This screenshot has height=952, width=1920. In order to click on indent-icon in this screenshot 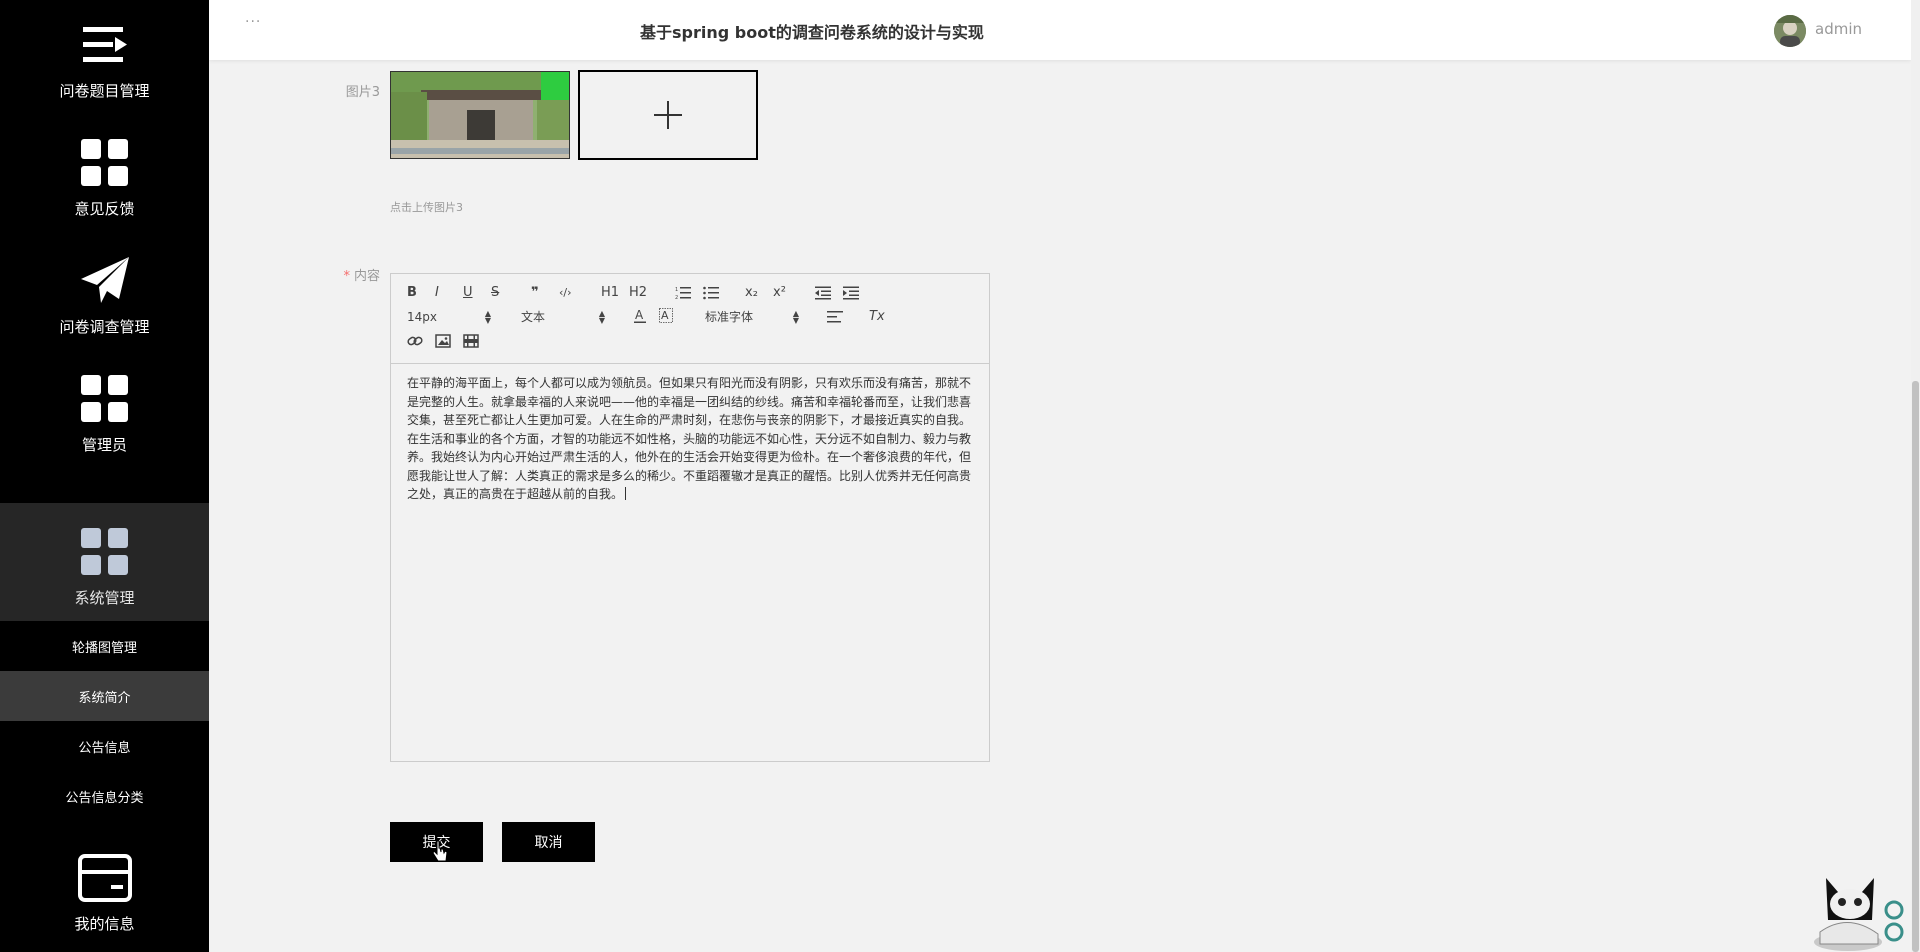, I will do `click(851, 296)`.